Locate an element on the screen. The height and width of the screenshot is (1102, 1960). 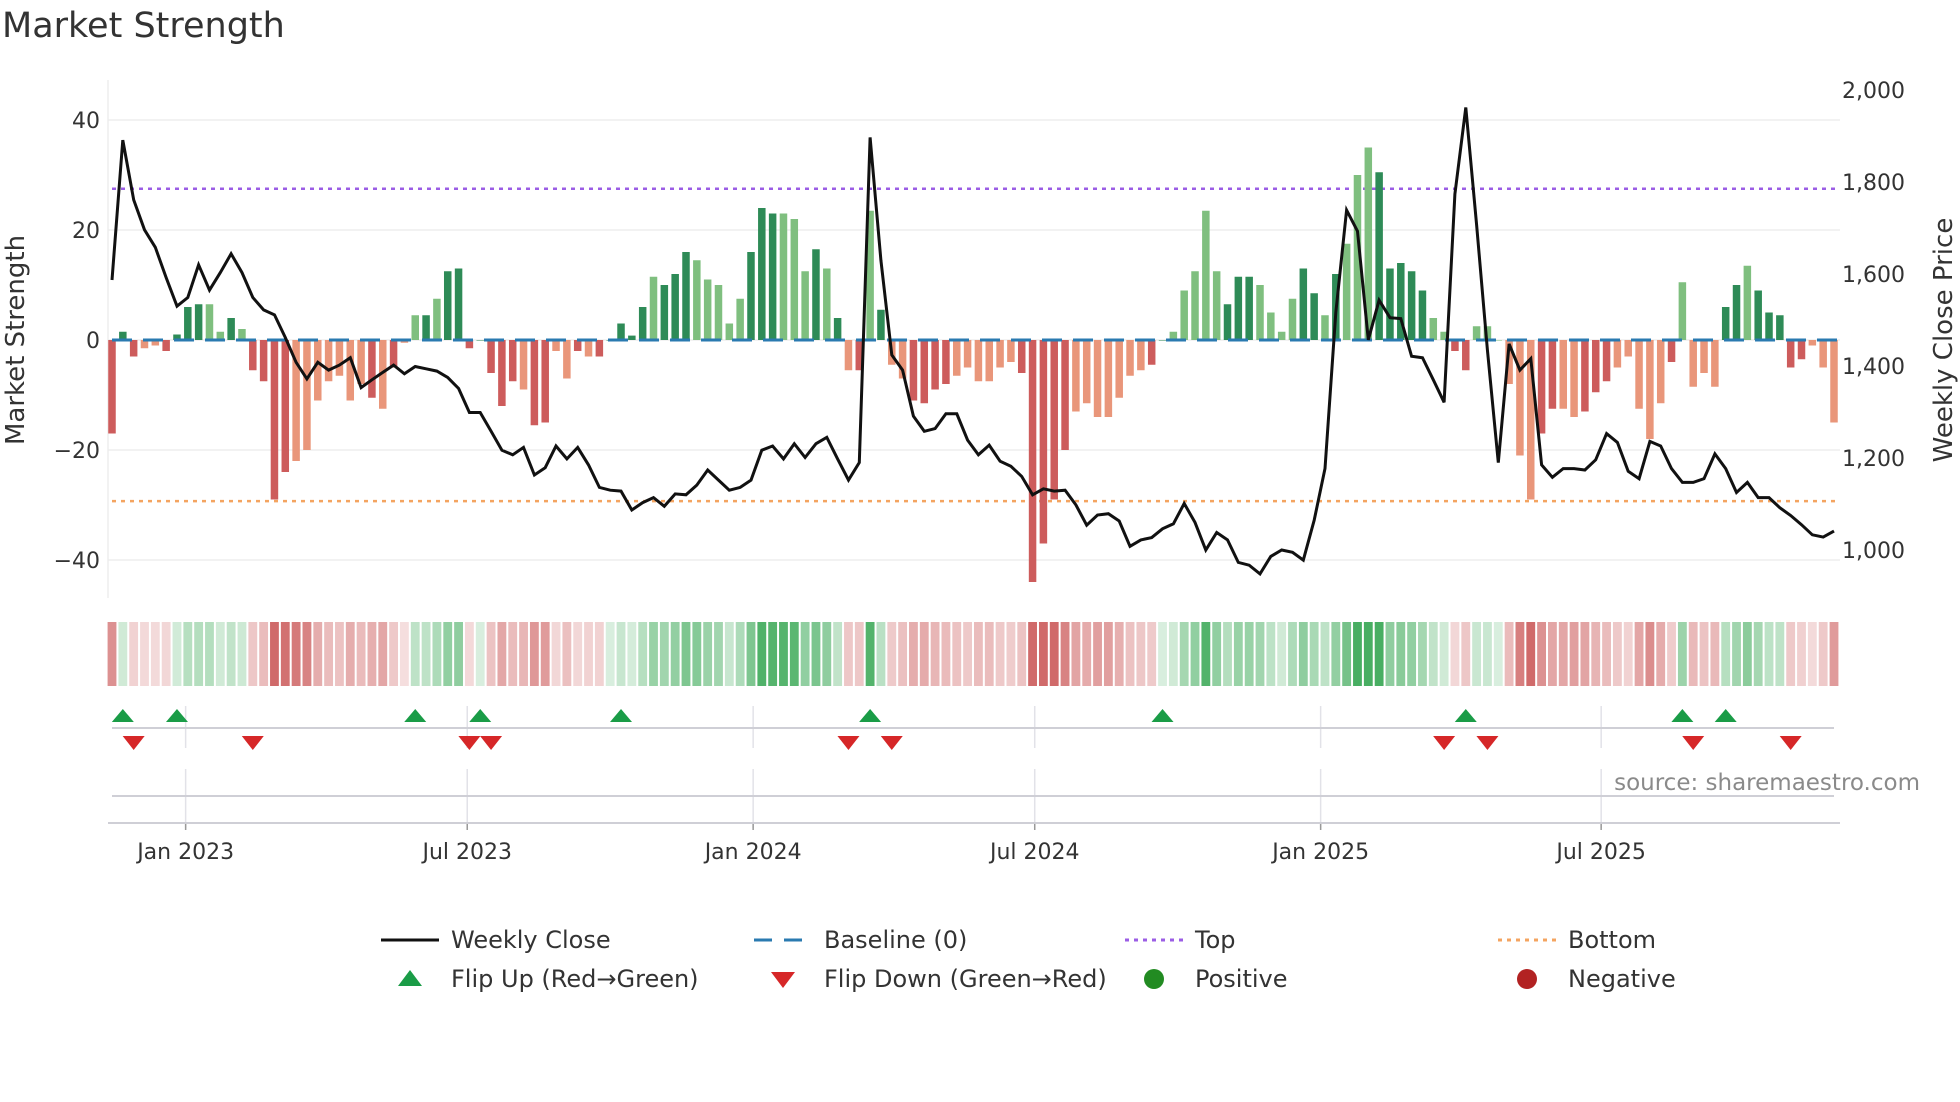
y-tick-label: 40 is located at coordinates (86, 121).